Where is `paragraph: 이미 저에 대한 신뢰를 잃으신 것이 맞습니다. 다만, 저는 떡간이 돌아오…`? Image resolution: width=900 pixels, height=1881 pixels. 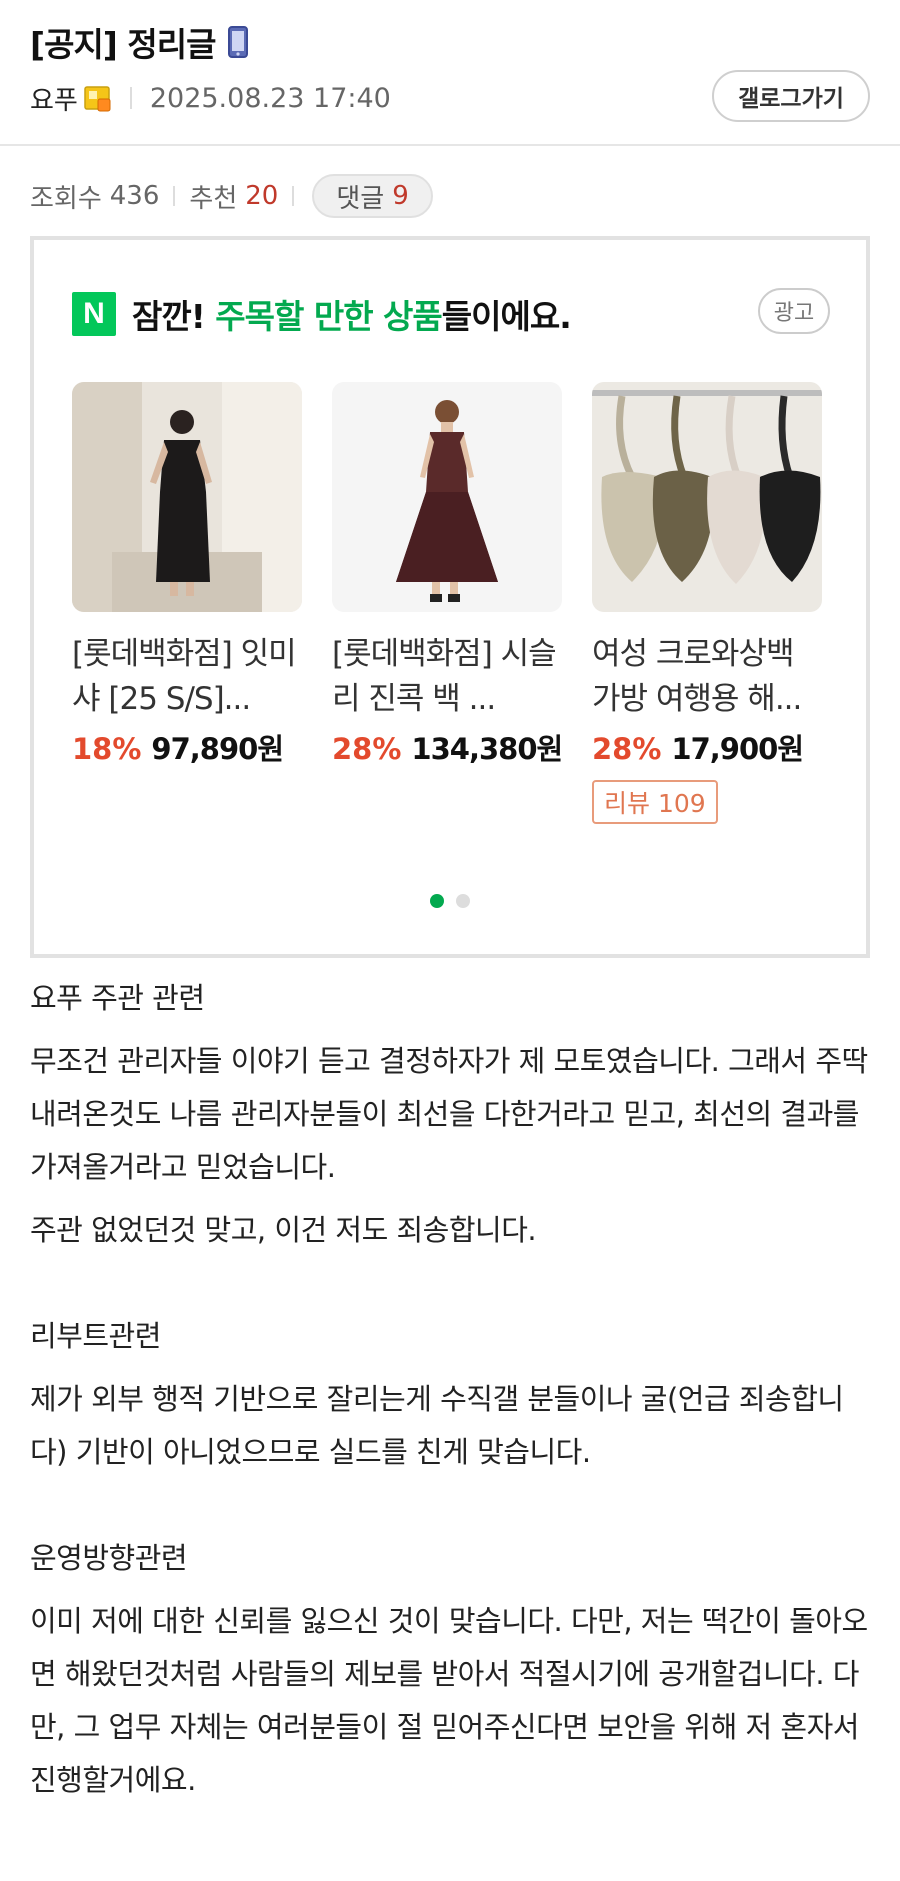 paragraph: 이미 저에 대한 신뢰를 잃으신 것이 맞습니다. 다만, 저는 떡간이 돌아오… is located at coordinates (449, 1700).